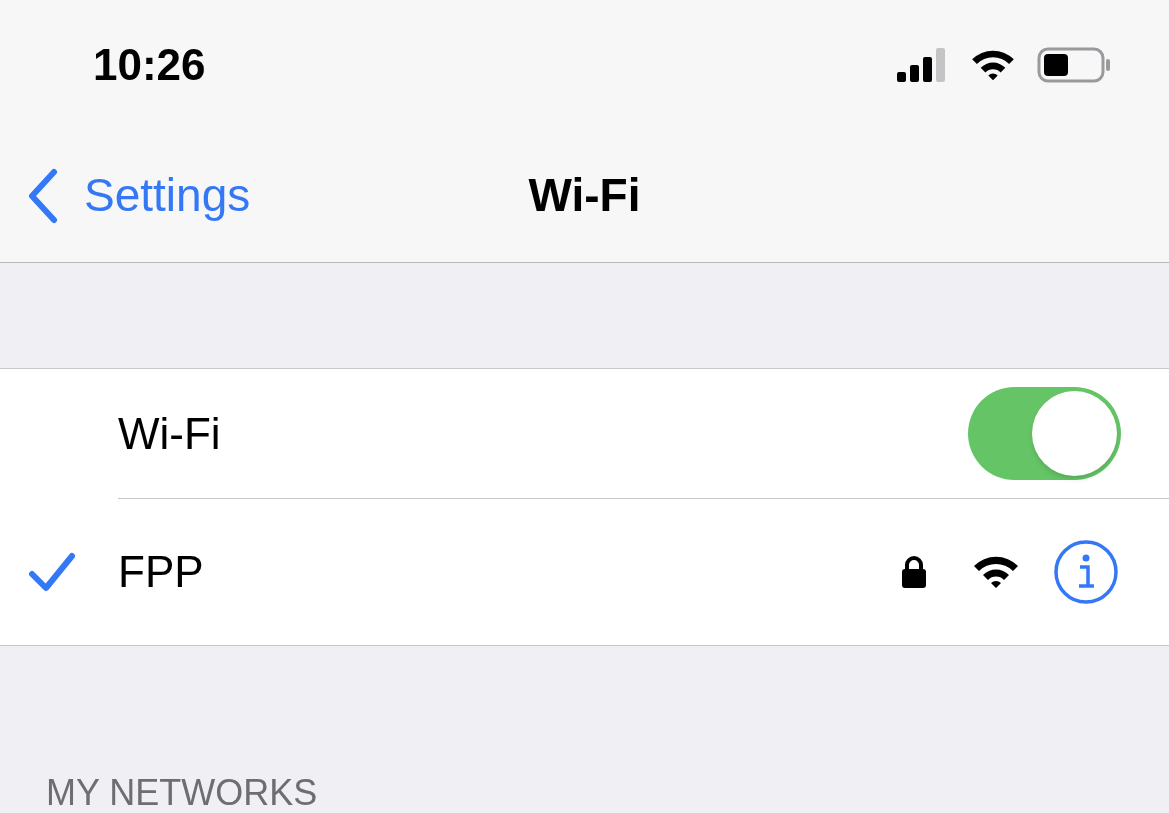 The width and height of the screenshot is (1169, 813). Describe the element at coordinates (169, 433) in the screenshot. I see `wifi-label: Wi-Fi` at that location.